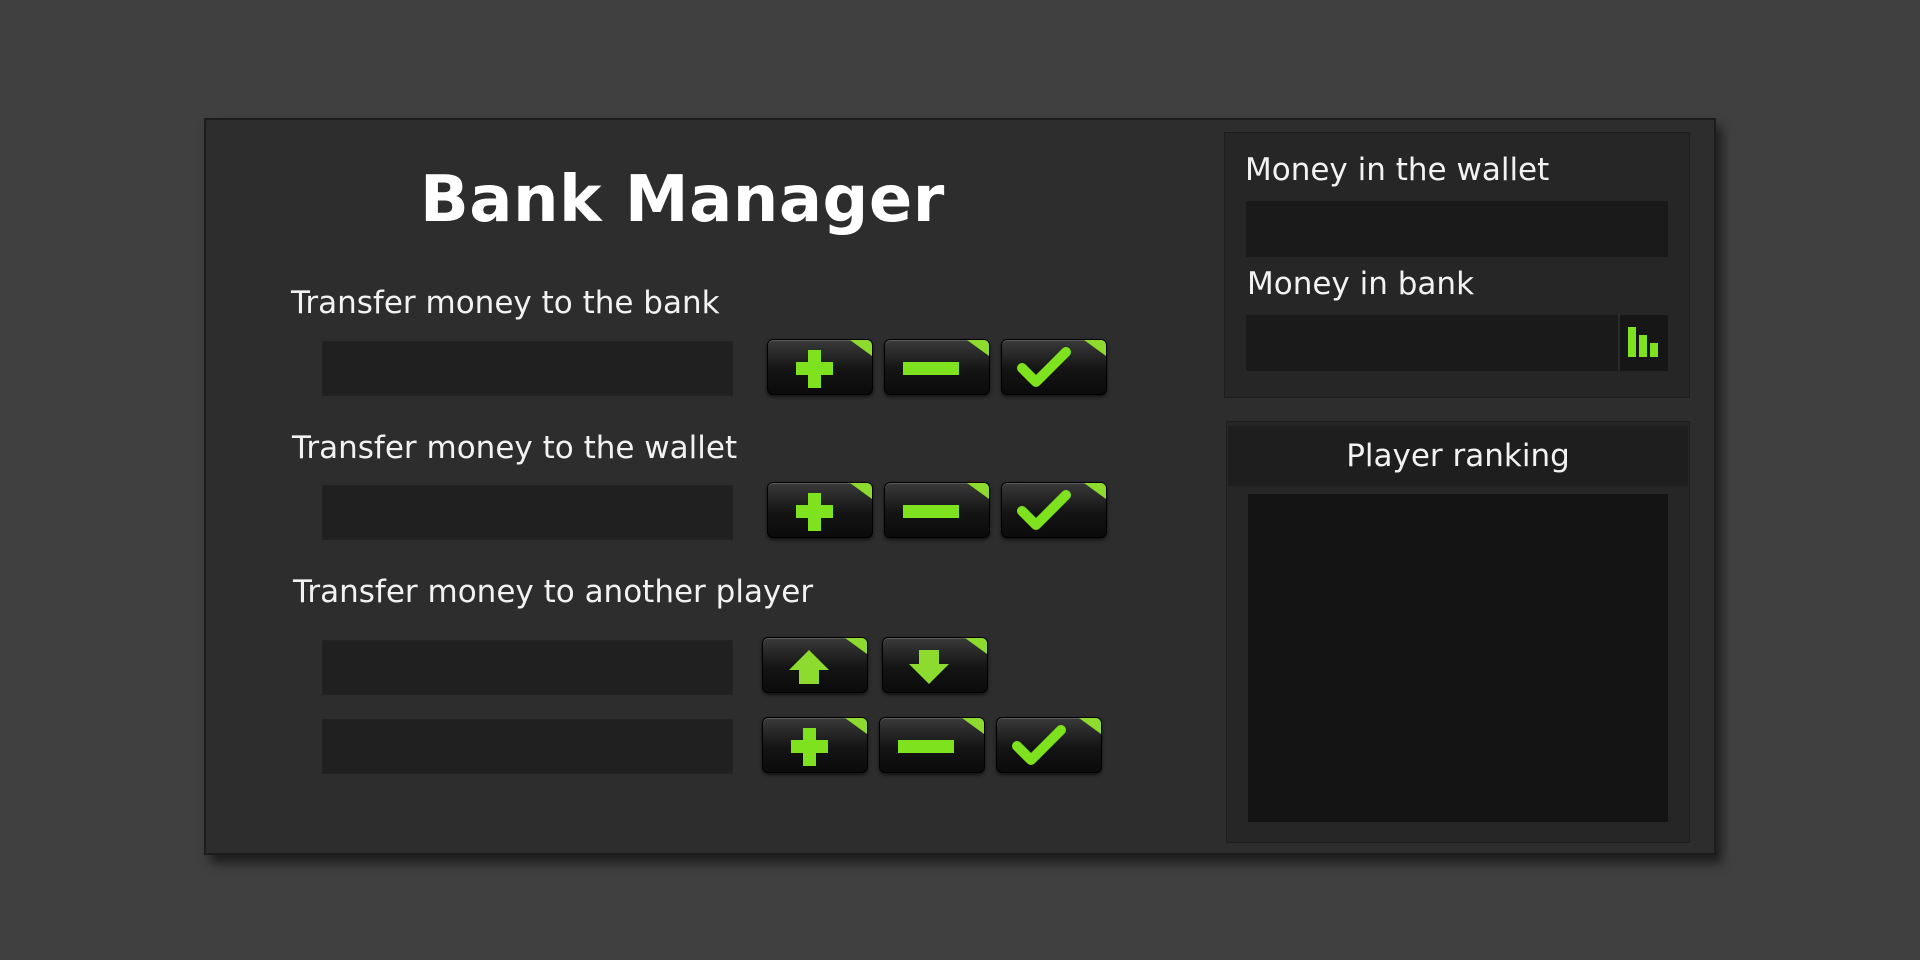 This screenshot has height=960, width=1920. I want to click on bank-transfer-confirm-button, so click(1054, 367).